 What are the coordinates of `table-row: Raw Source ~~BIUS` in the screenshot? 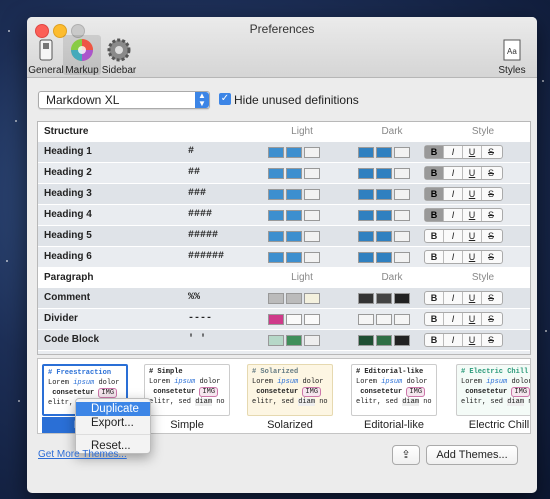 It's located at (284, 352).